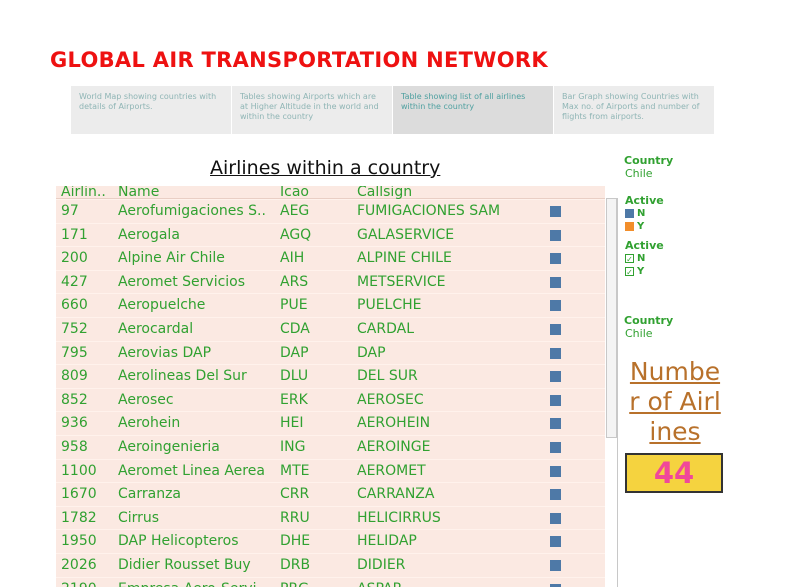 The image size is (785, 587). What do you see at coordinates (641, 226) in the screenshot?
I see `legend-label-y: Y` at bounding box center [641, 226].